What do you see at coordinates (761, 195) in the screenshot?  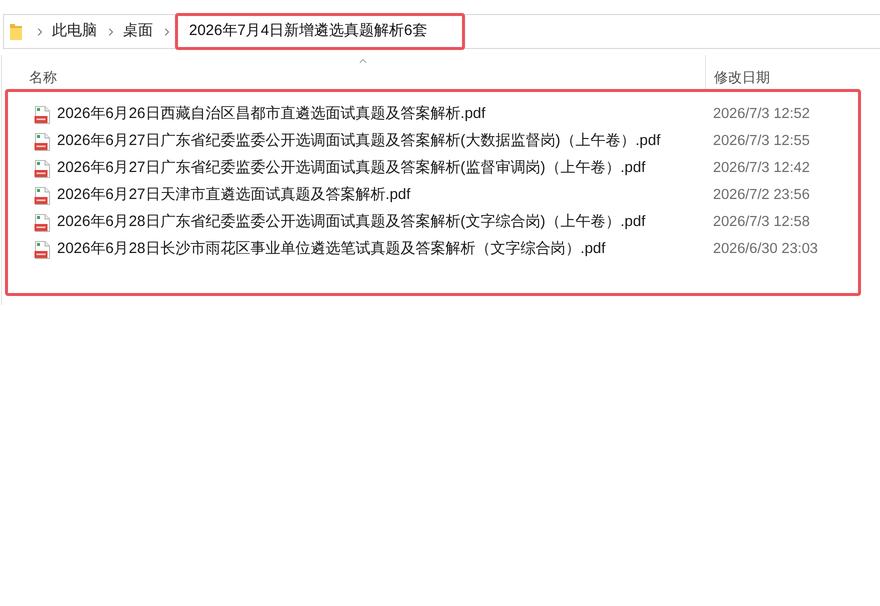 I see `modified-date: 2026/7/2 23:56` at bounding box center [761, 195].